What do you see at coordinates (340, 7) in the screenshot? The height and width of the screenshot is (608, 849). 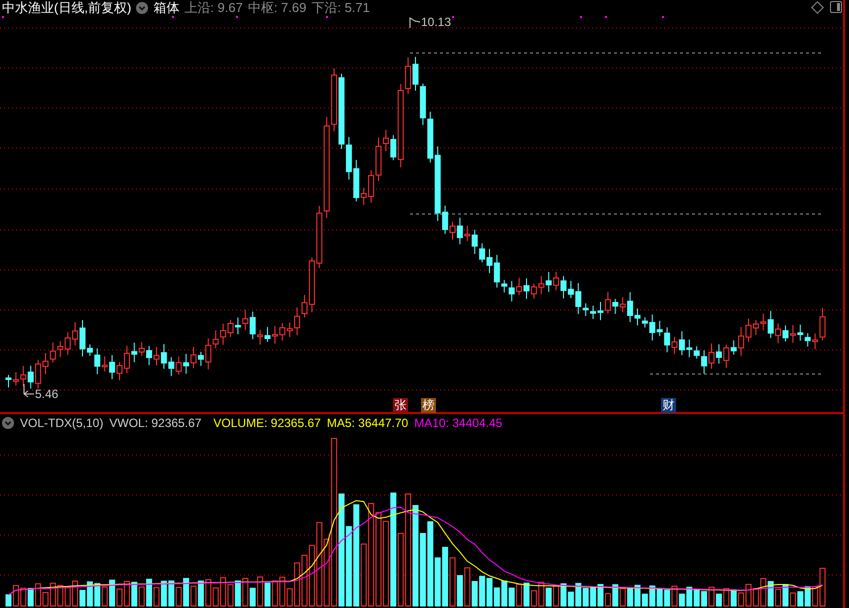 I see `box-stat: 下沿: 5.71` at bounding box center [340, 7].